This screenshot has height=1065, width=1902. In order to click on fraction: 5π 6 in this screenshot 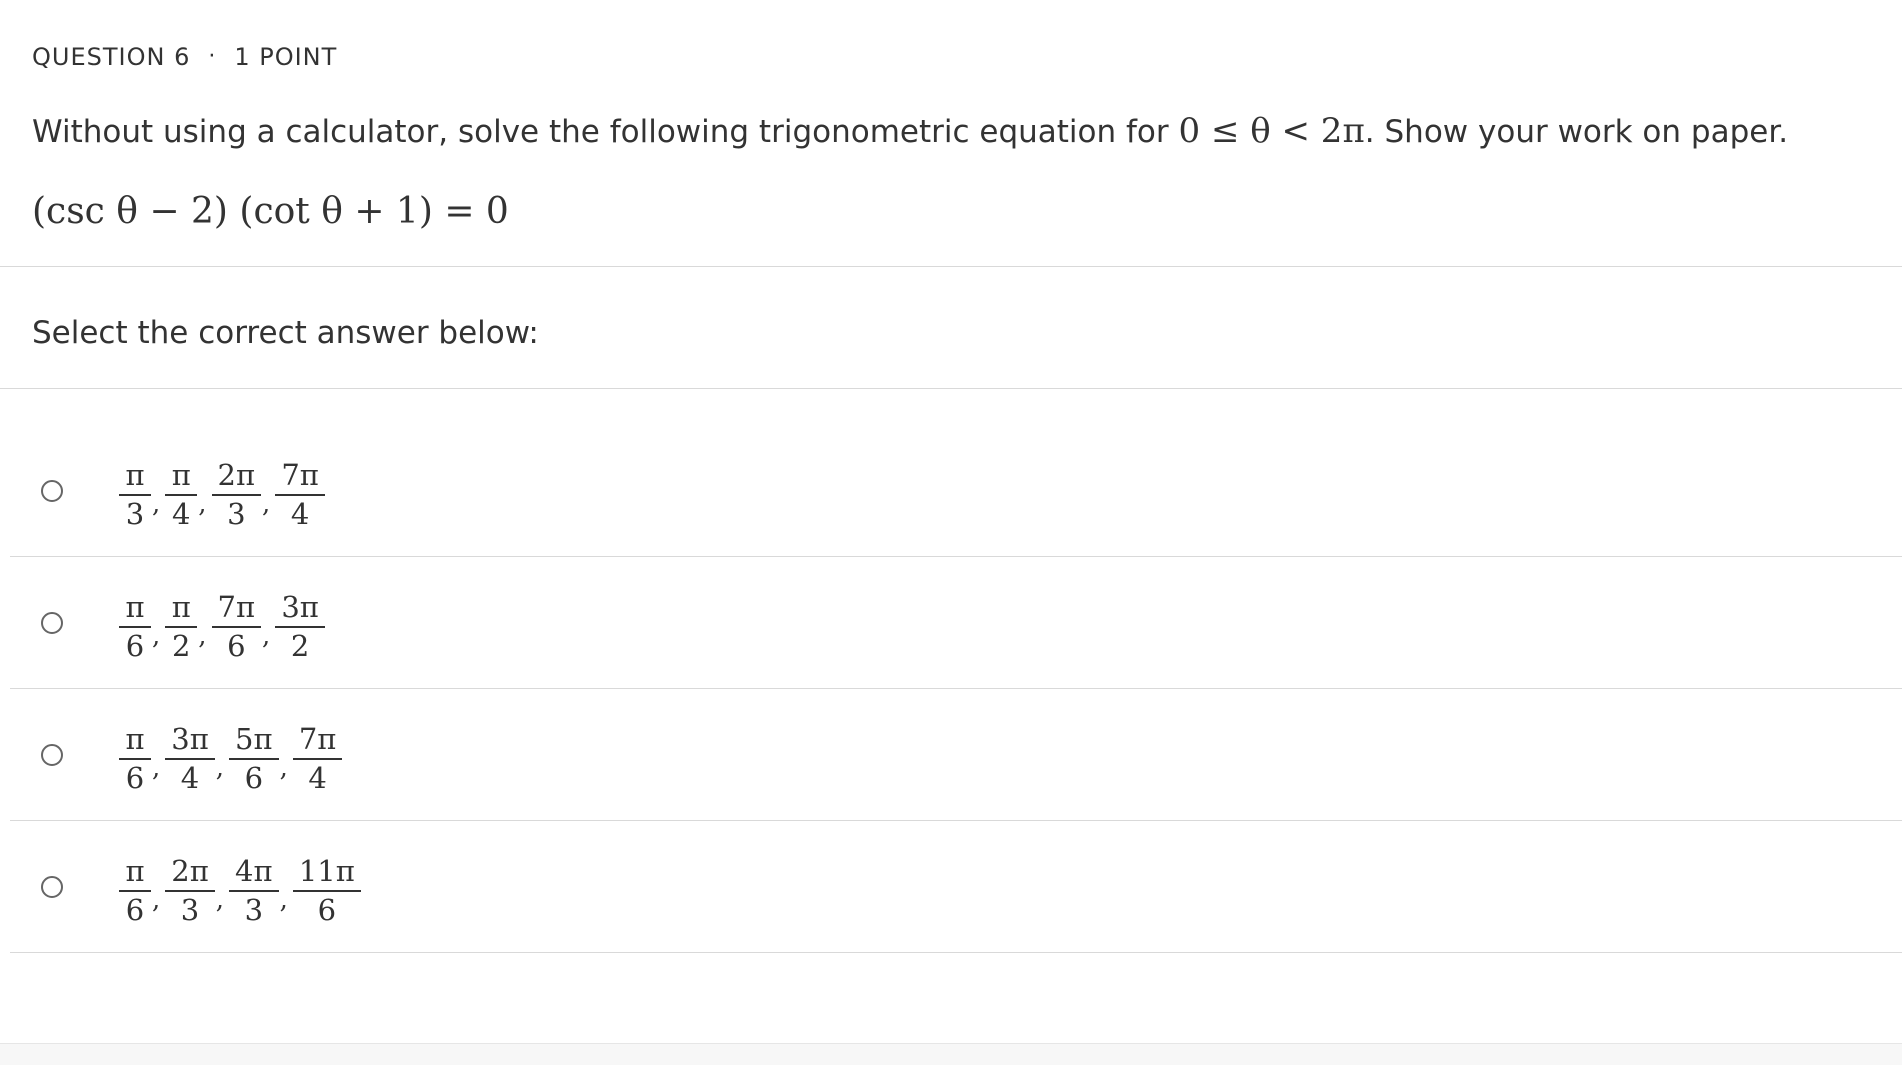, I will do `click(254, 759)`.